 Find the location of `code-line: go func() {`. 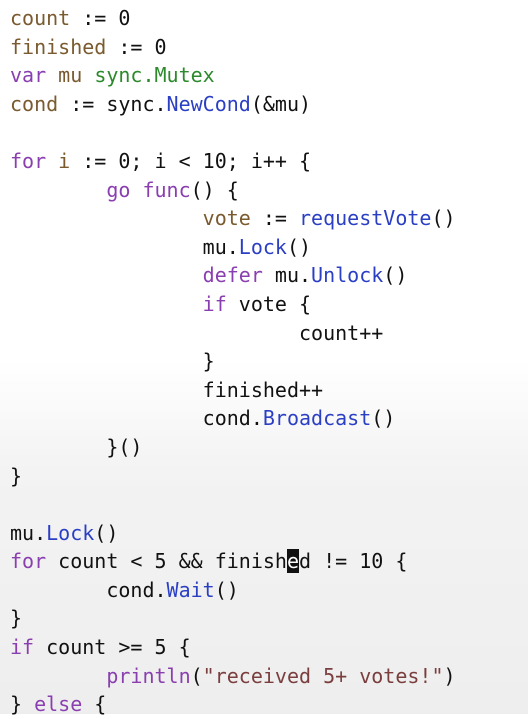

code-line: go func() { is located at coordinates (233, 190).